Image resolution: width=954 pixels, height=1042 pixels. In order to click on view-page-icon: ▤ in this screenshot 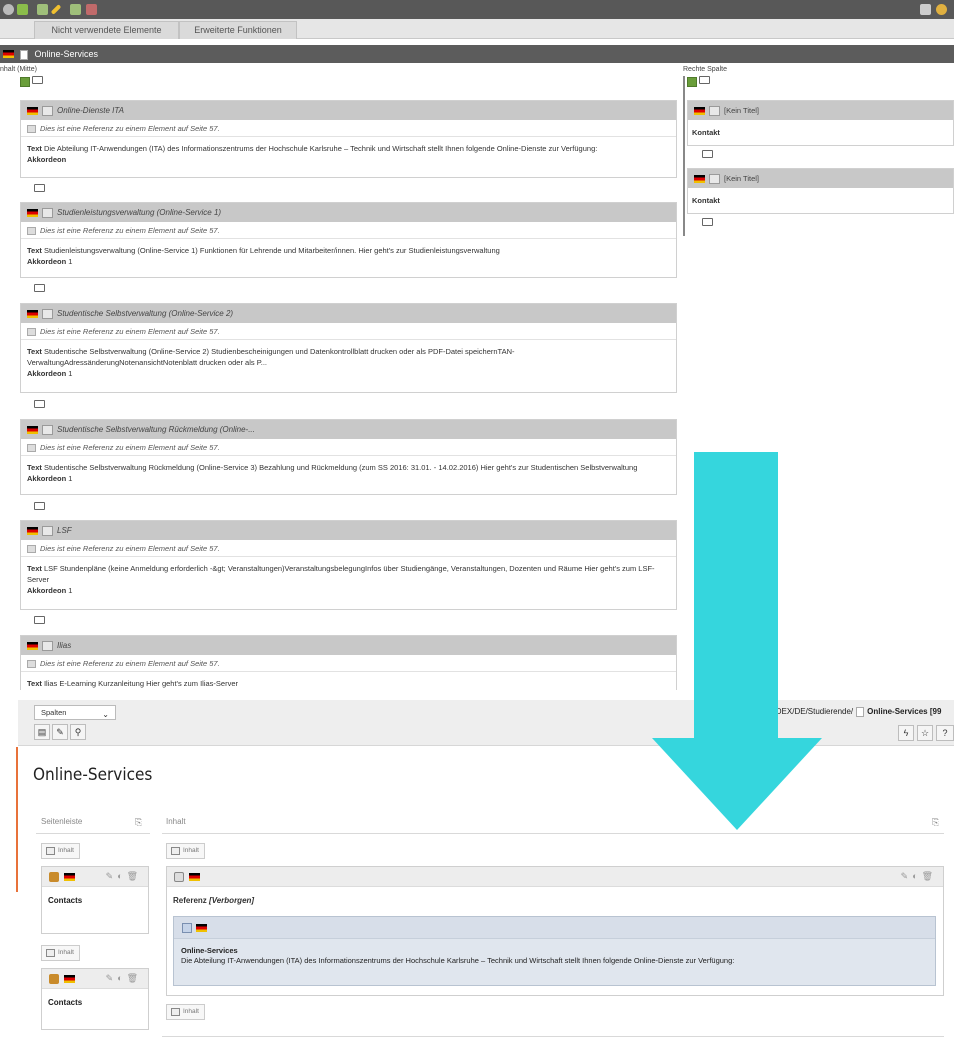, I will do `click(42, 732)`.